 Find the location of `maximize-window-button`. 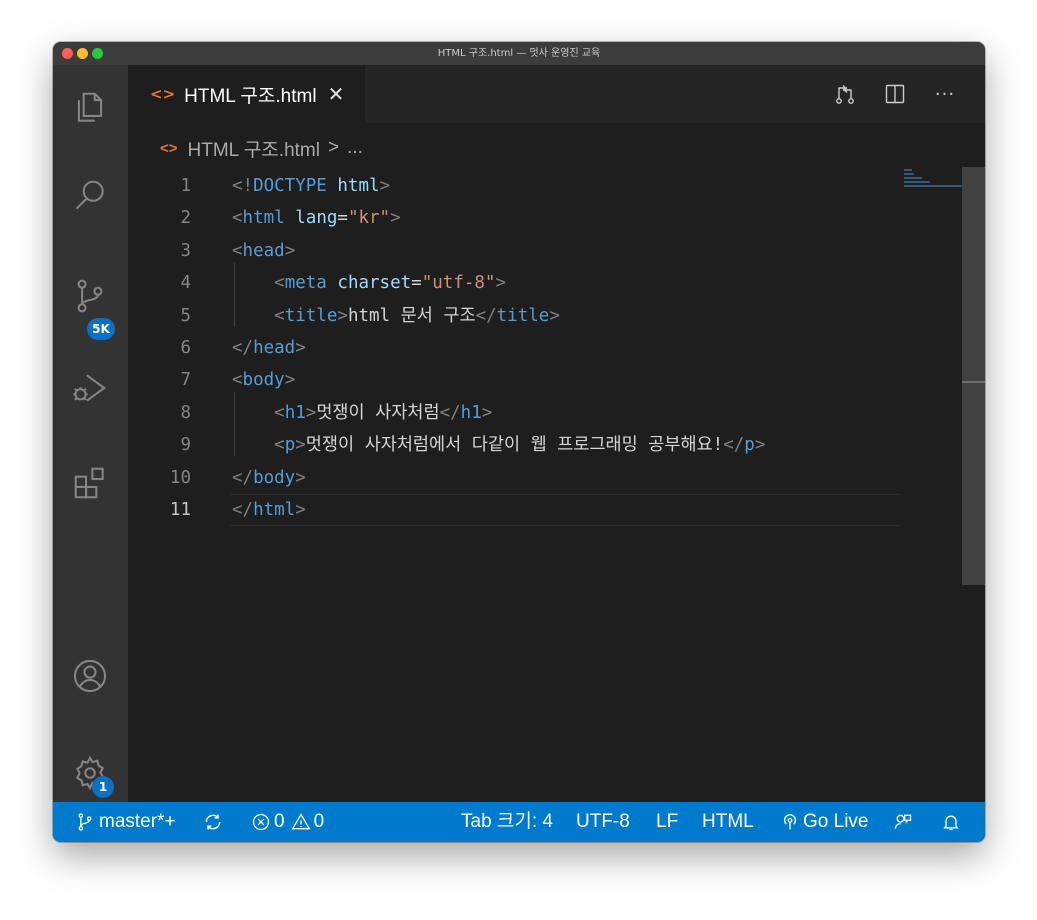

maximize-window-button is located at coordinates (97, 53).